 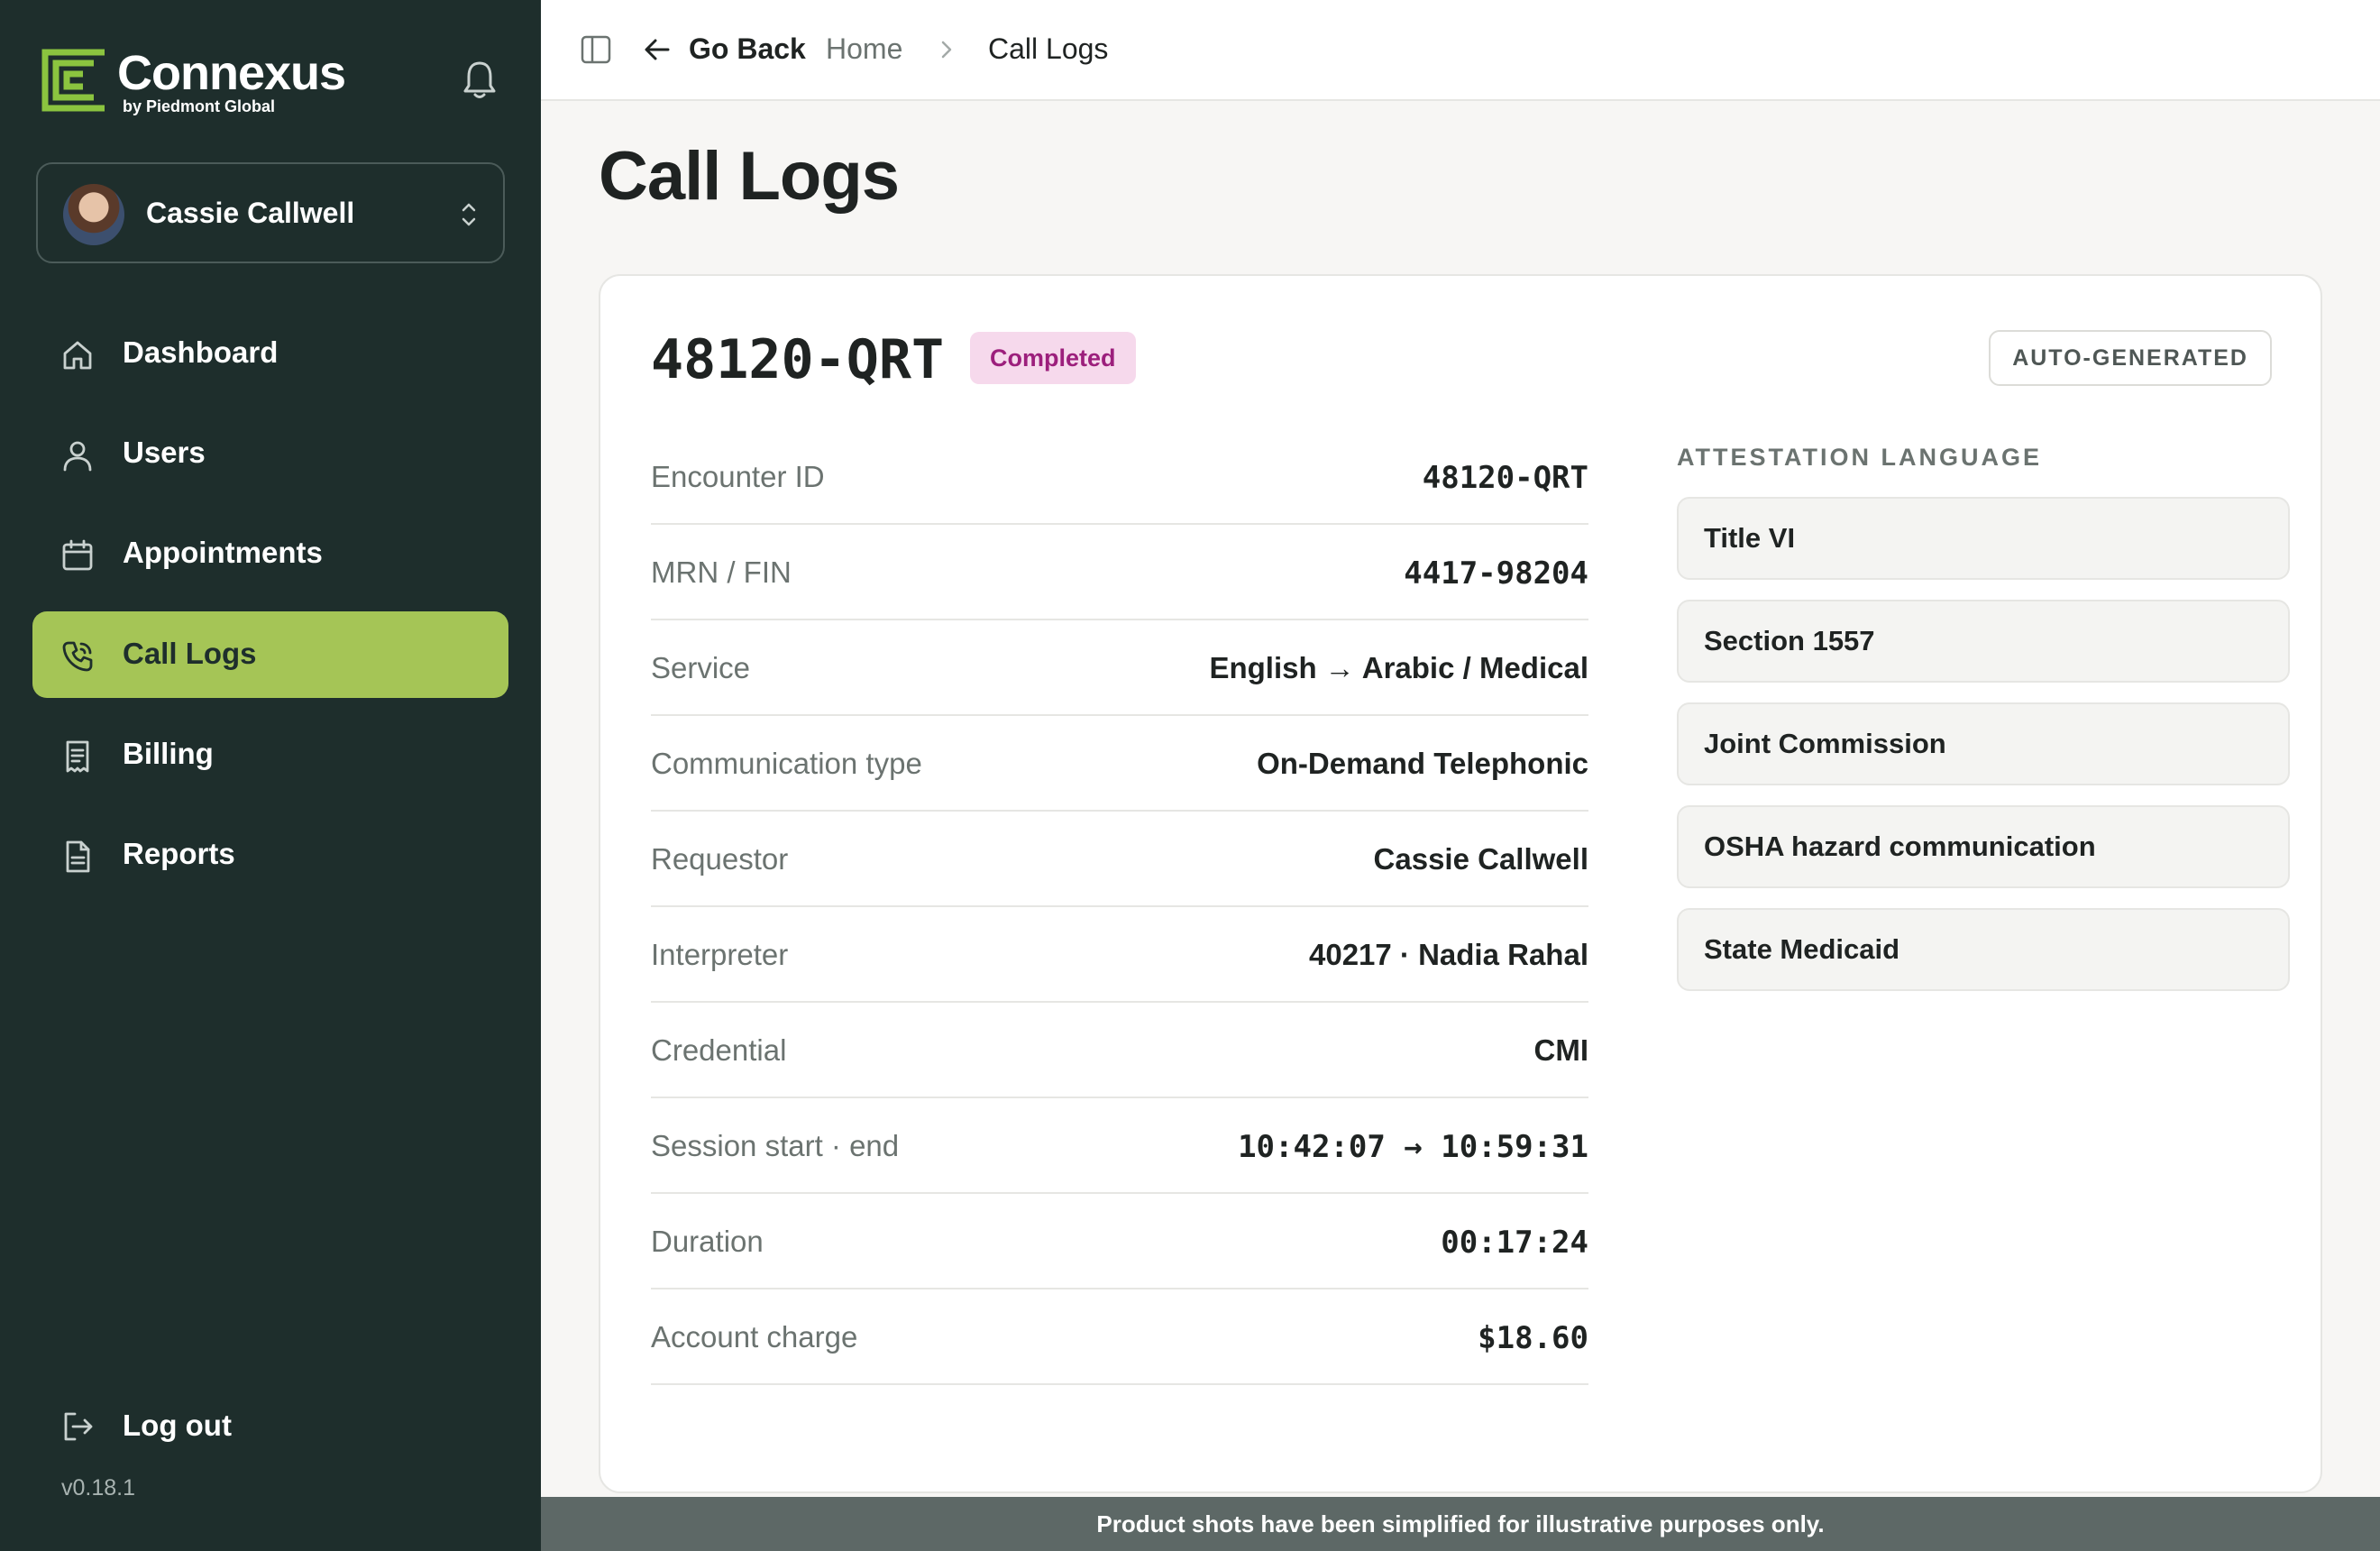 What do you see at coordinates (270, 855) in the screenshot?
I see `sidebar-item-reports: Reports` at bounding box center [270, 855].